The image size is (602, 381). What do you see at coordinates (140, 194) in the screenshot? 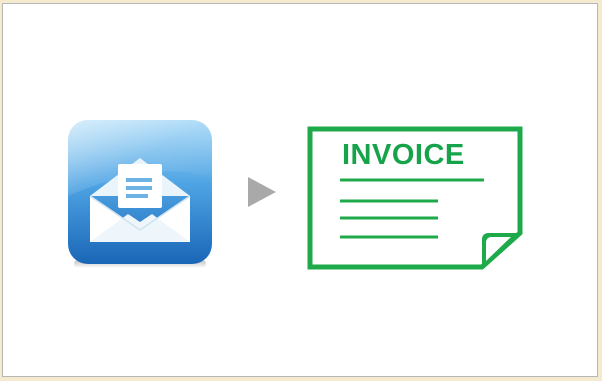
I see `envelope-icon` at bounding box center [140, 194].